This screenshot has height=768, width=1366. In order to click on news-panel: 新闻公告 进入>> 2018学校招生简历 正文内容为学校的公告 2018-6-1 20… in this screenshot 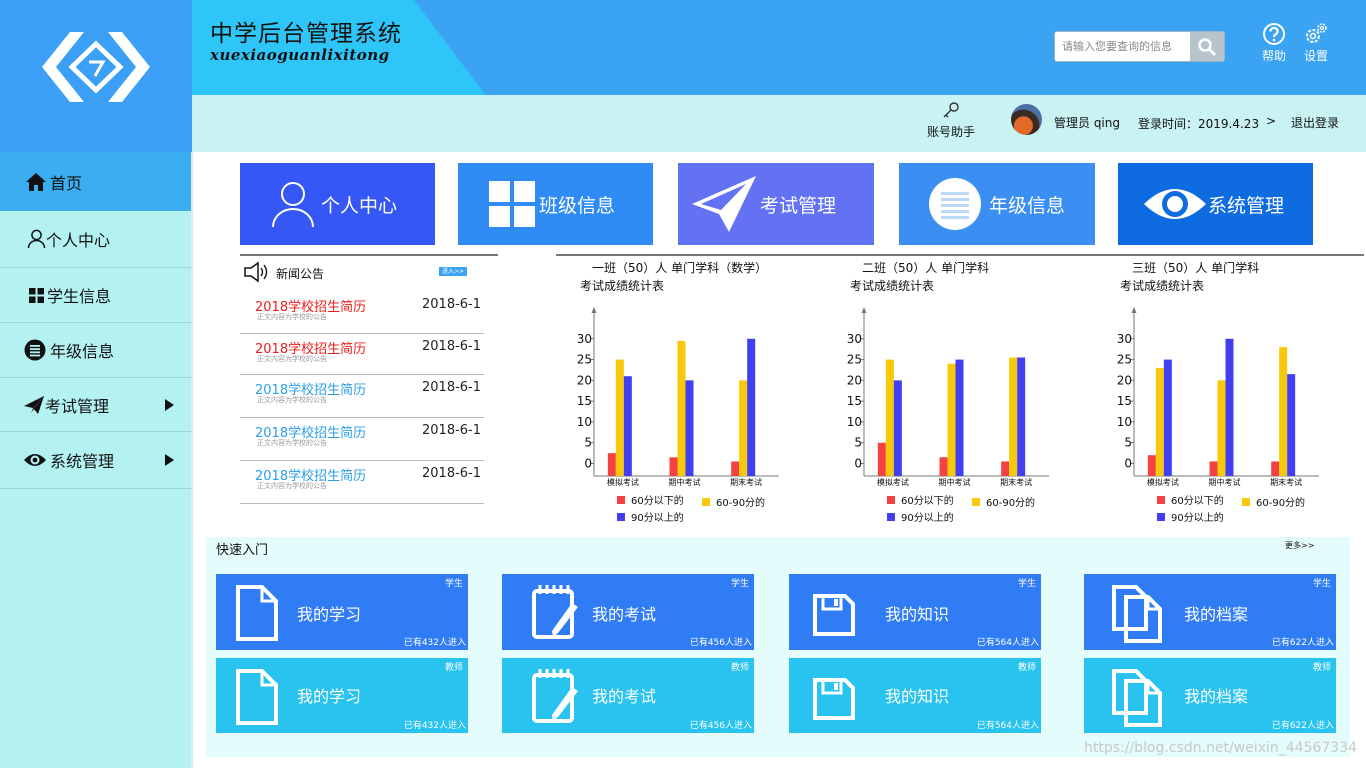, I will do `click(369, 379)`.